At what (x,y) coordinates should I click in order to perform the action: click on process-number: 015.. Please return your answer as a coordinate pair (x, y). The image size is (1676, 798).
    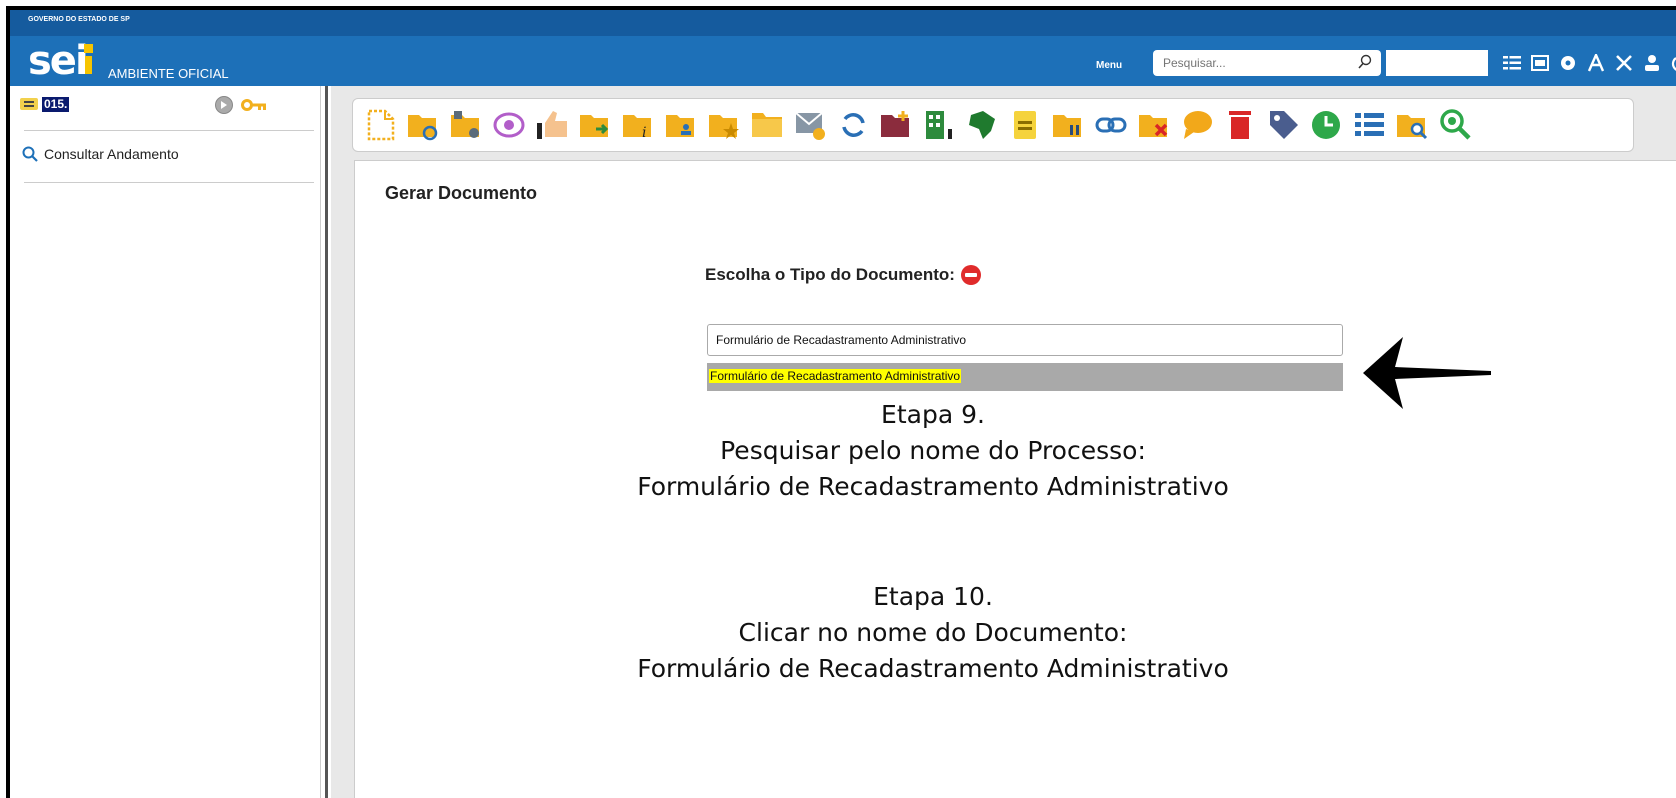
    Looking at the image, I should click on (56, 104).